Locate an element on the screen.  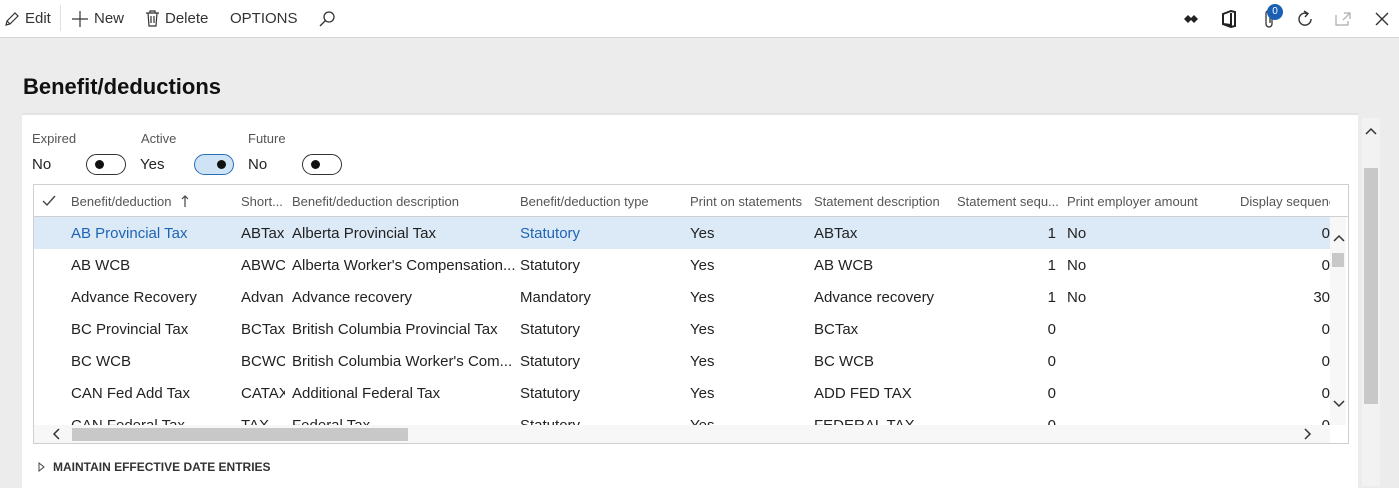
cell-benefit-deduction: BC WCB is located at coordinates (101, 361).